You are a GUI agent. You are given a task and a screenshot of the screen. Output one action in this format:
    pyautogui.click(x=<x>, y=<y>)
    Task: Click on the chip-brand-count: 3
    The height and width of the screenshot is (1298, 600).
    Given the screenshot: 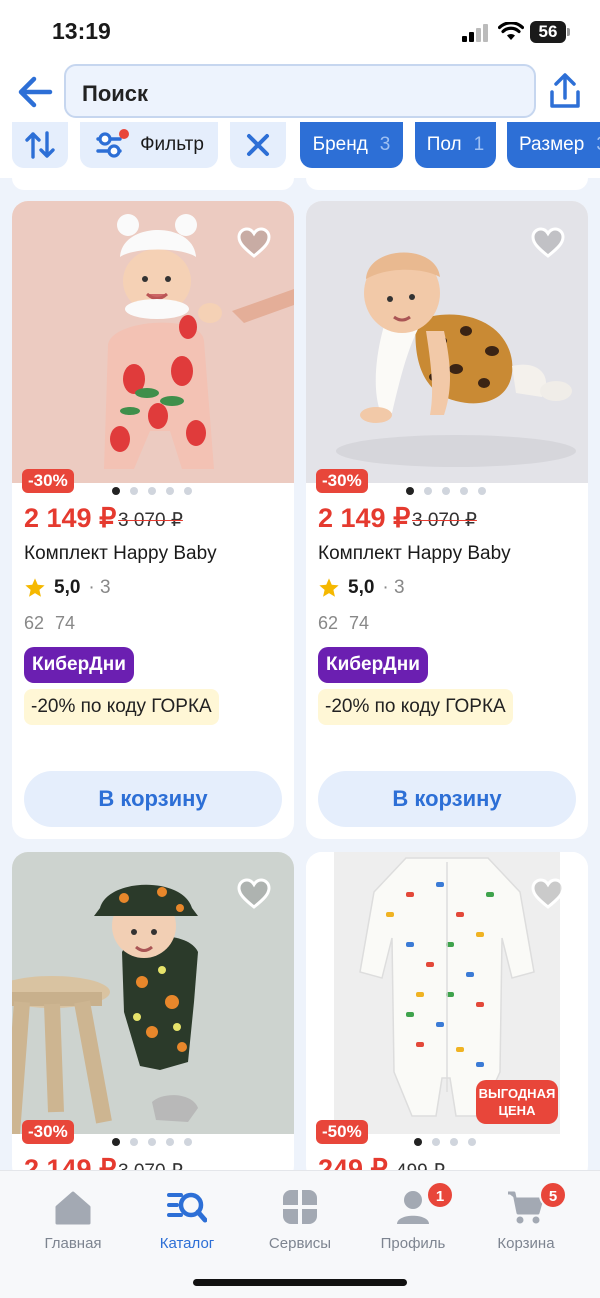 What is the action you would take?
    pyautogui.click(x=385, y=144)
    